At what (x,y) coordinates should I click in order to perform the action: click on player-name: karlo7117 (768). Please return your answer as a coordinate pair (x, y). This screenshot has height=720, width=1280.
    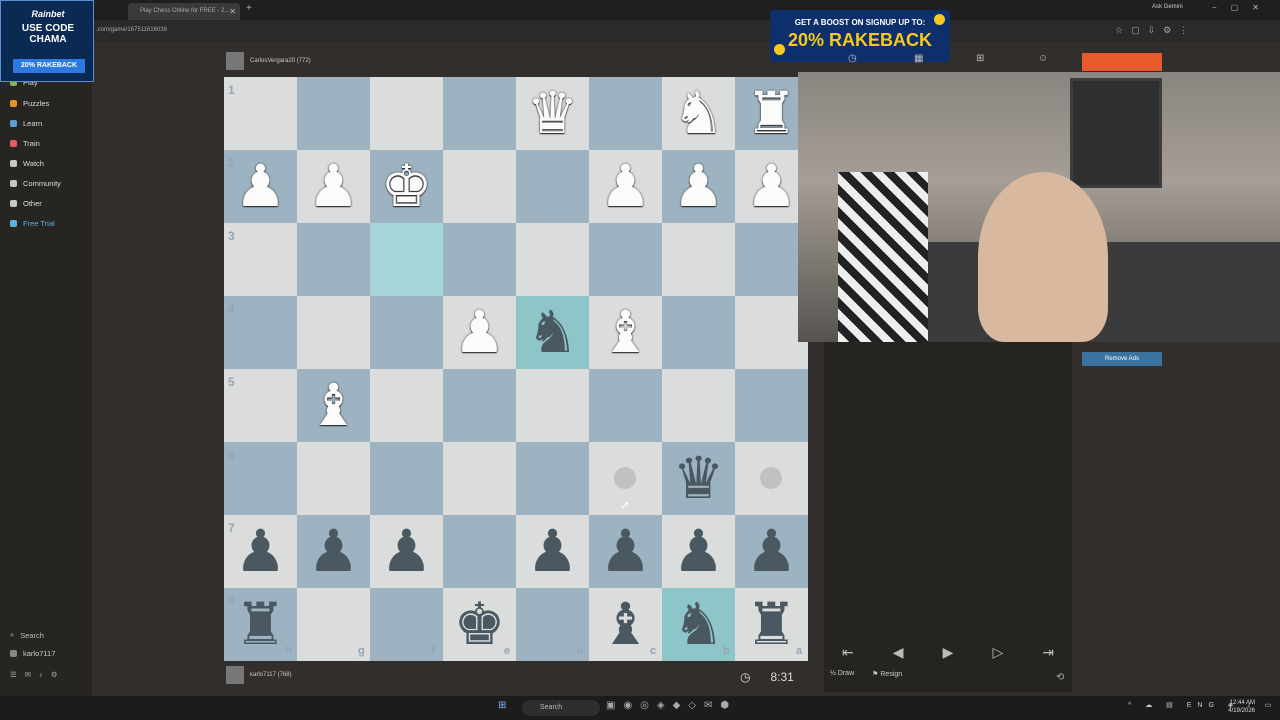
    Looking at the image, I should click on (271, 675).